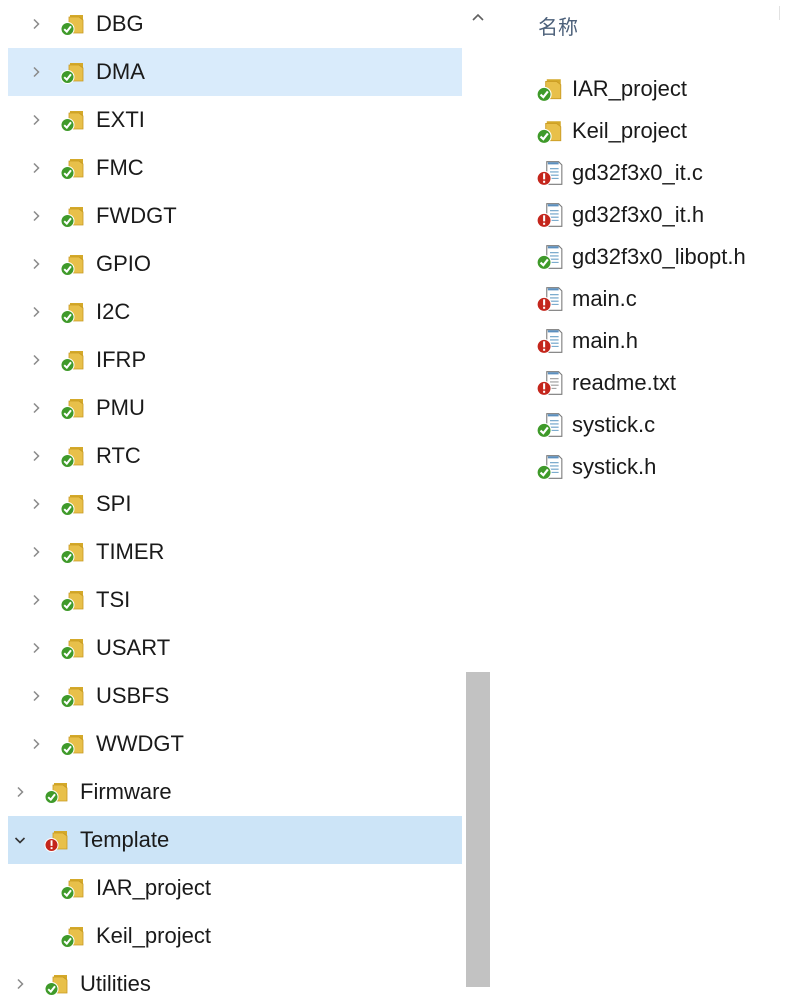  What do you see at coordinates (235, 456) in the screenshot?
I see `tree-item-rtc: RTC` at bounding box center [235, 456].